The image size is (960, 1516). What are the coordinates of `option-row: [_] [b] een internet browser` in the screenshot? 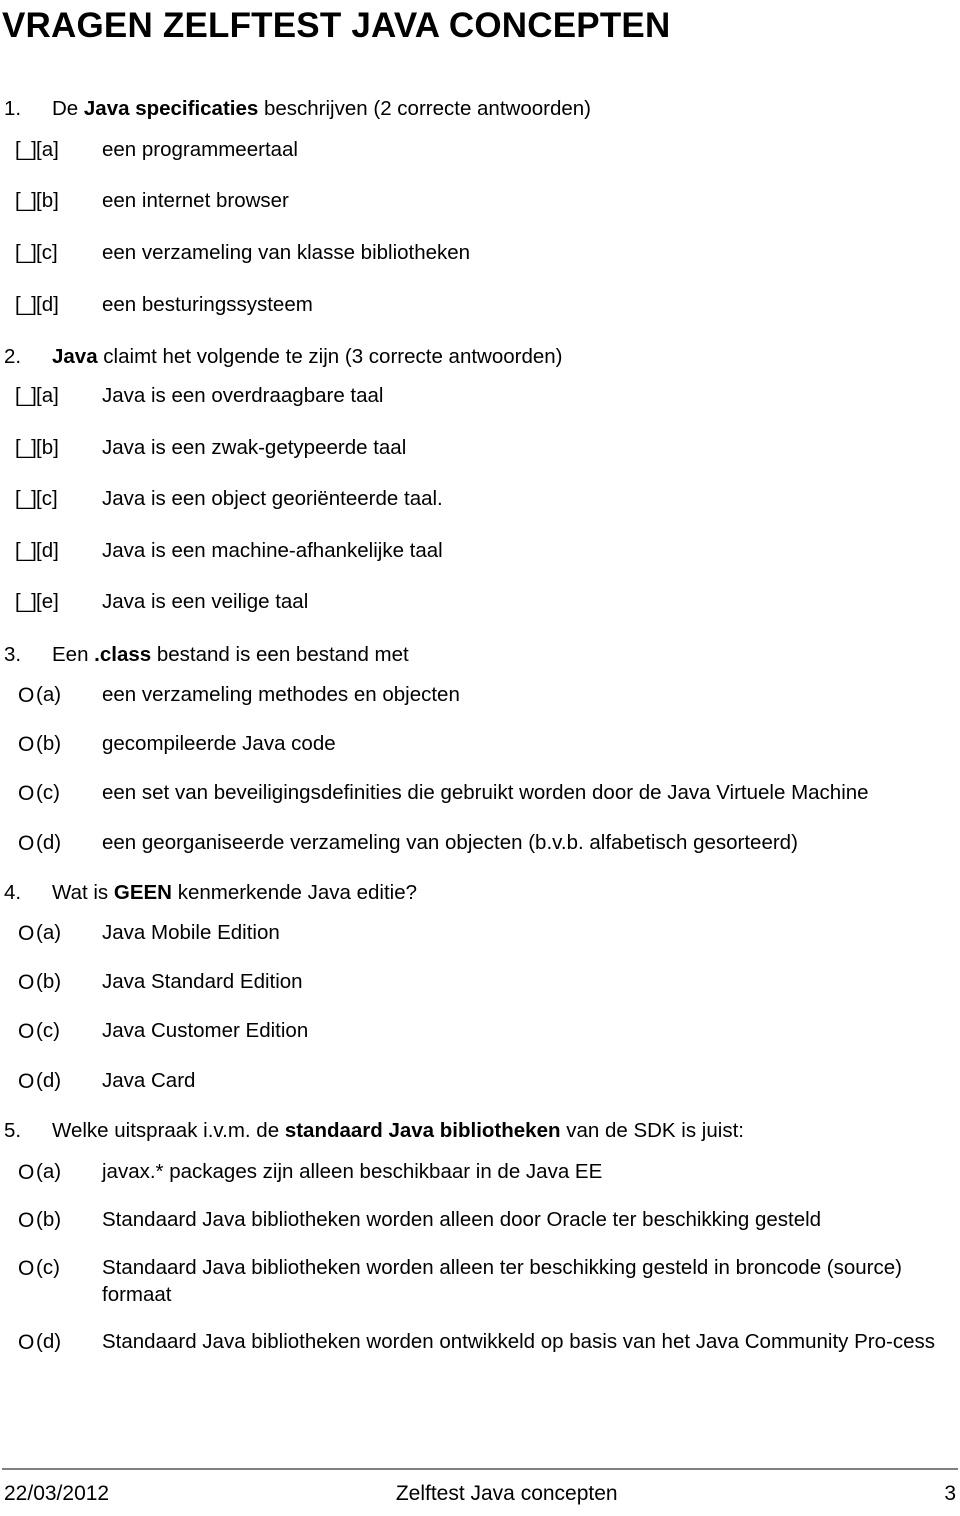 It's located at (480, 201).